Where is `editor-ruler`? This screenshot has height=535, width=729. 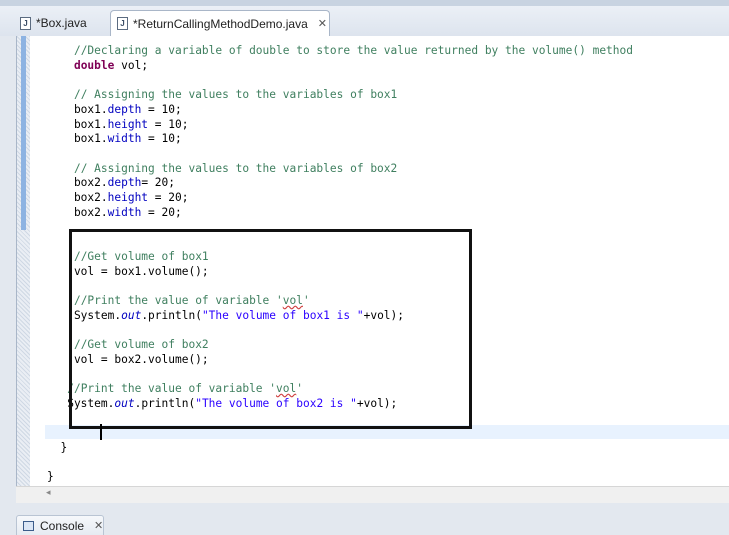
editor-ruler is located at coordinates (23, 263).